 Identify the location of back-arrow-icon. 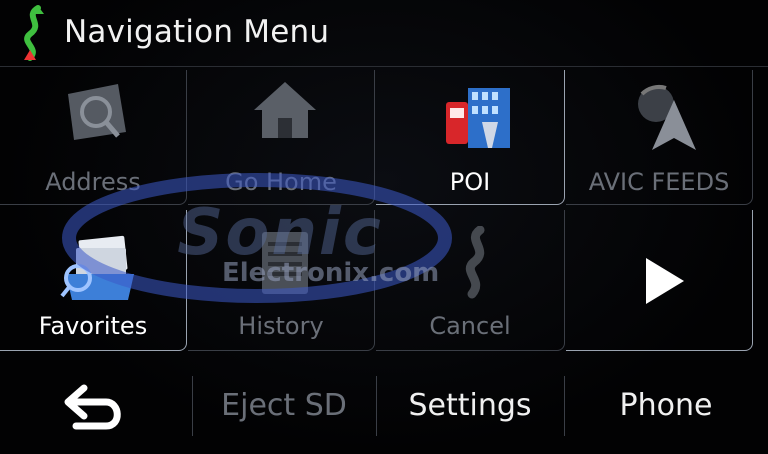
(92, 407).